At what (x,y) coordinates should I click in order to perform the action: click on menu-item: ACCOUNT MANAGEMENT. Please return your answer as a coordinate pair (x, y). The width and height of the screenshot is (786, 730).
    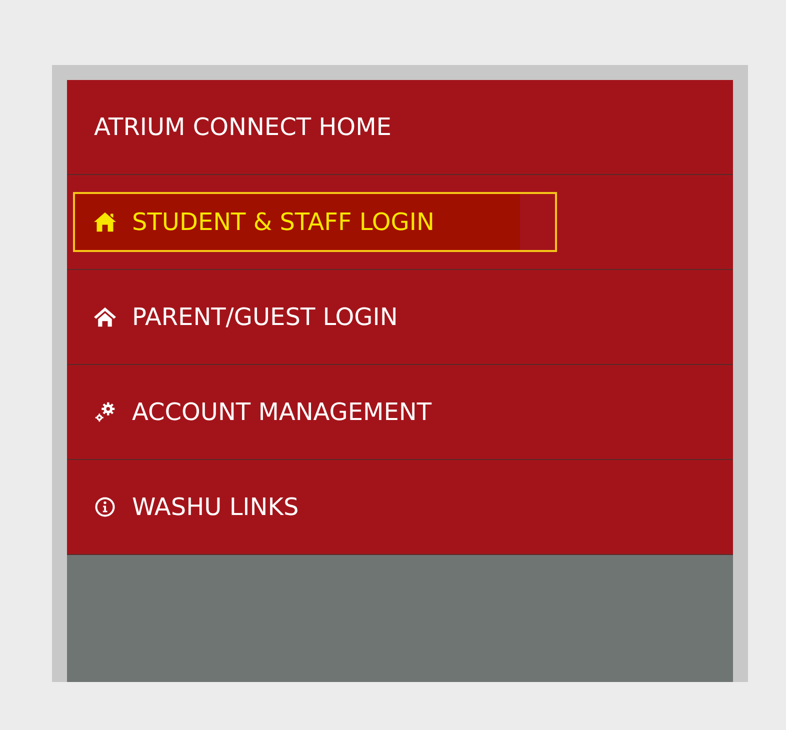
    Looking at the image, I should click on (315, 412).